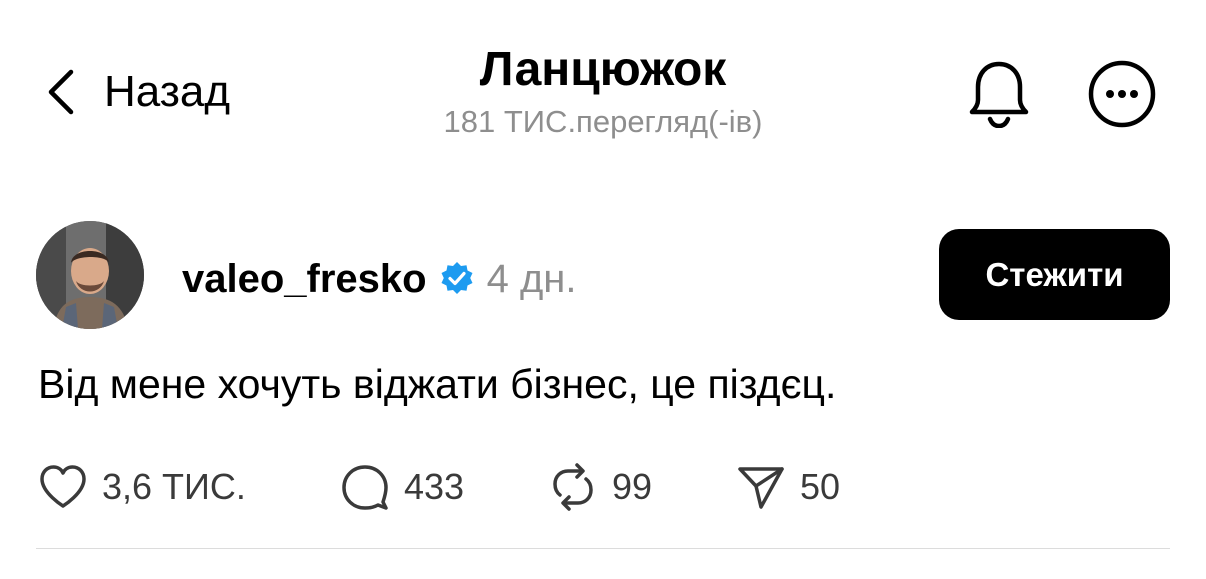 The height and width of the screenshot is (579, 1206). I want to click on notifications-button, so click(999, 93).